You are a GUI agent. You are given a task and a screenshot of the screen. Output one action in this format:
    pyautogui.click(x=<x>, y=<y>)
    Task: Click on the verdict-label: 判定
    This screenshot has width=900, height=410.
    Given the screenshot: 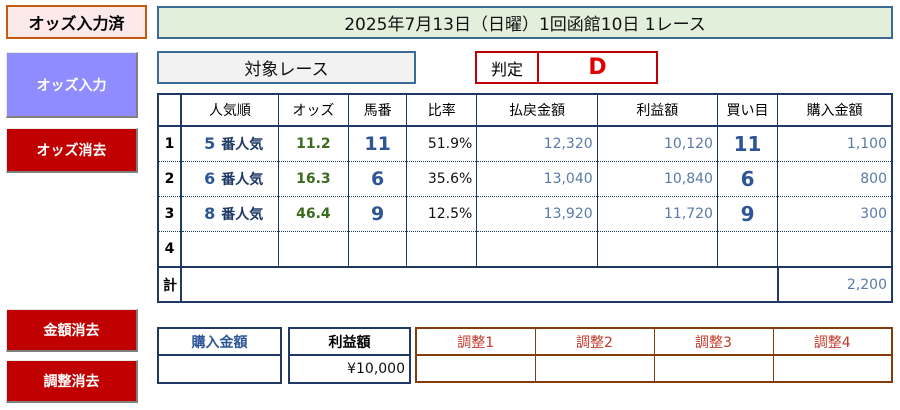 What is the action you would take?
    pyautogui.click(x=508, y=67)
    